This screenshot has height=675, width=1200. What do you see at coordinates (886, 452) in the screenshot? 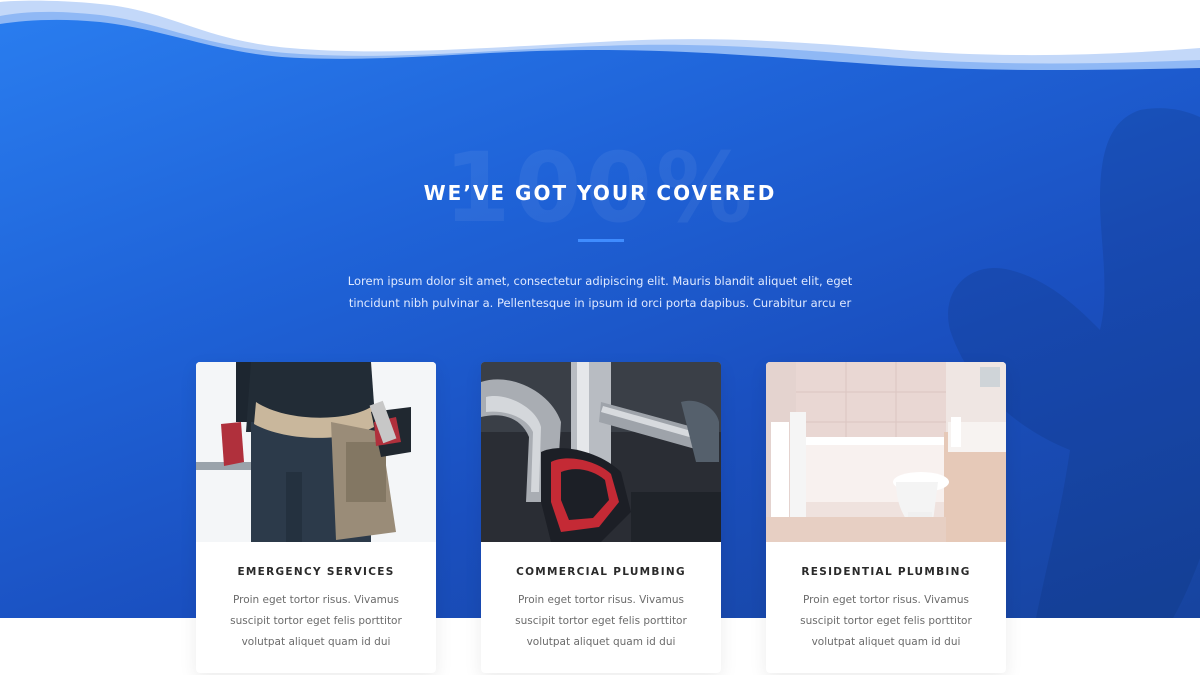
I see `bathroom-photo` at bounding box center [886, 452].